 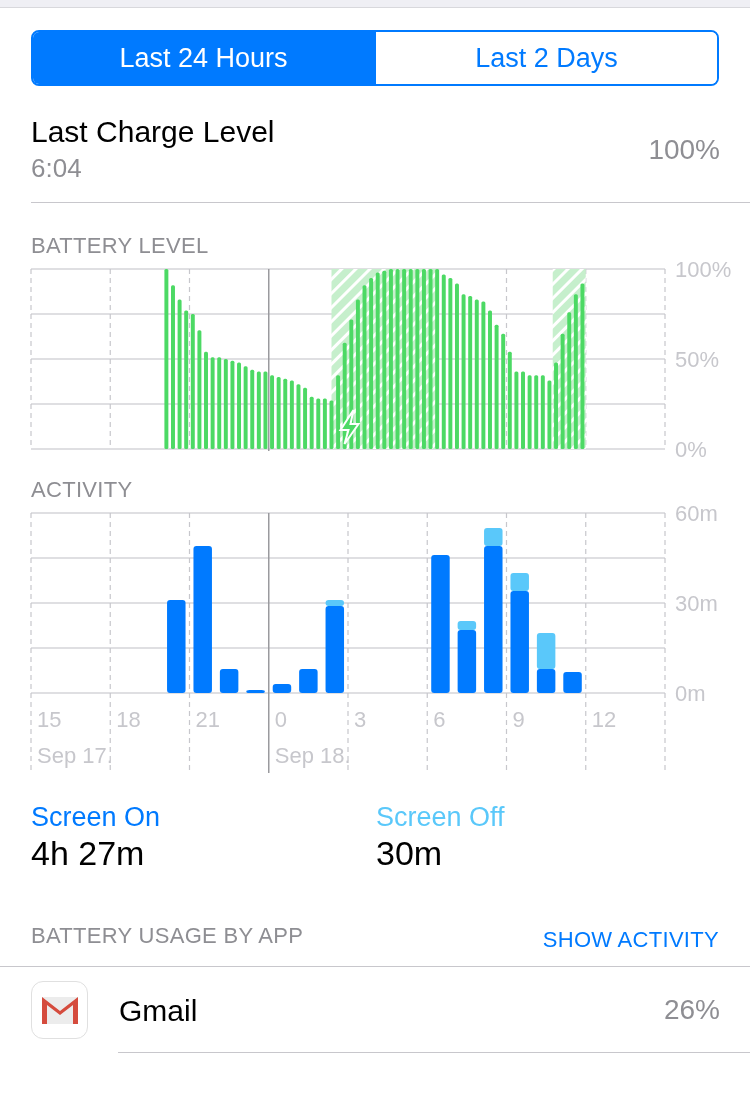 I want to click on axis-label: 3, so click(x=360, y=719).